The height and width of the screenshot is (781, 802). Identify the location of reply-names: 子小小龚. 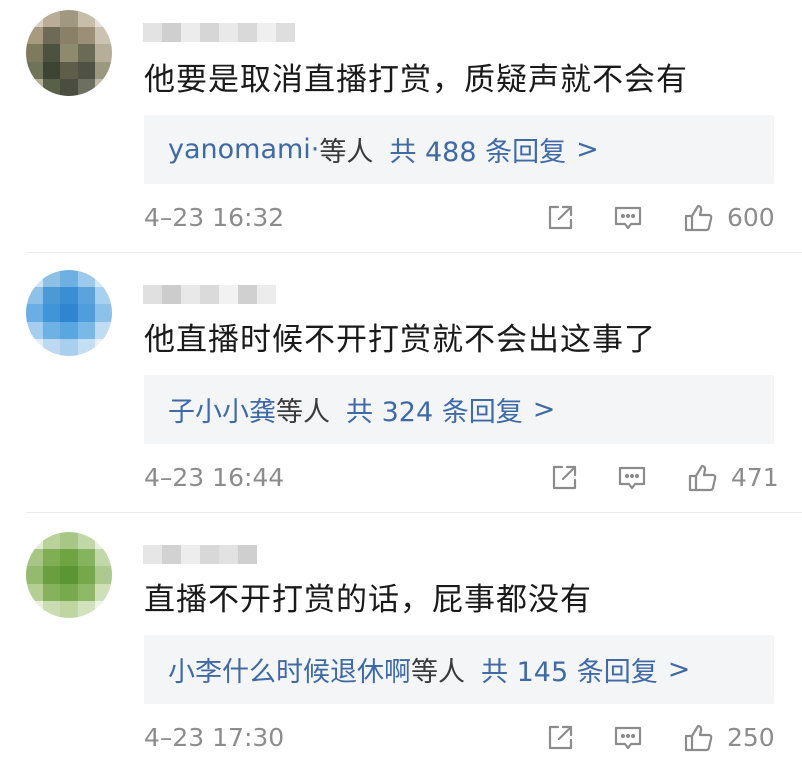
(222, 409).